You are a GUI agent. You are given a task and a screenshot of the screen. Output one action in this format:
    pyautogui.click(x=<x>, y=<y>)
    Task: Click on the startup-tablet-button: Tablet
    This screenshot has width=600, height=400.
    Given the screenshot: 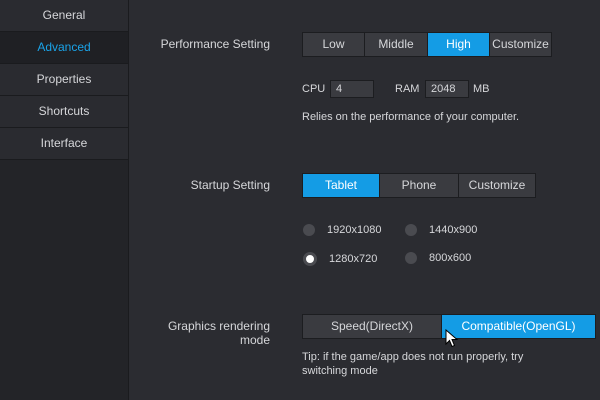 What is the action you would take?
    pyautogui.click(x=341, y=185)
    